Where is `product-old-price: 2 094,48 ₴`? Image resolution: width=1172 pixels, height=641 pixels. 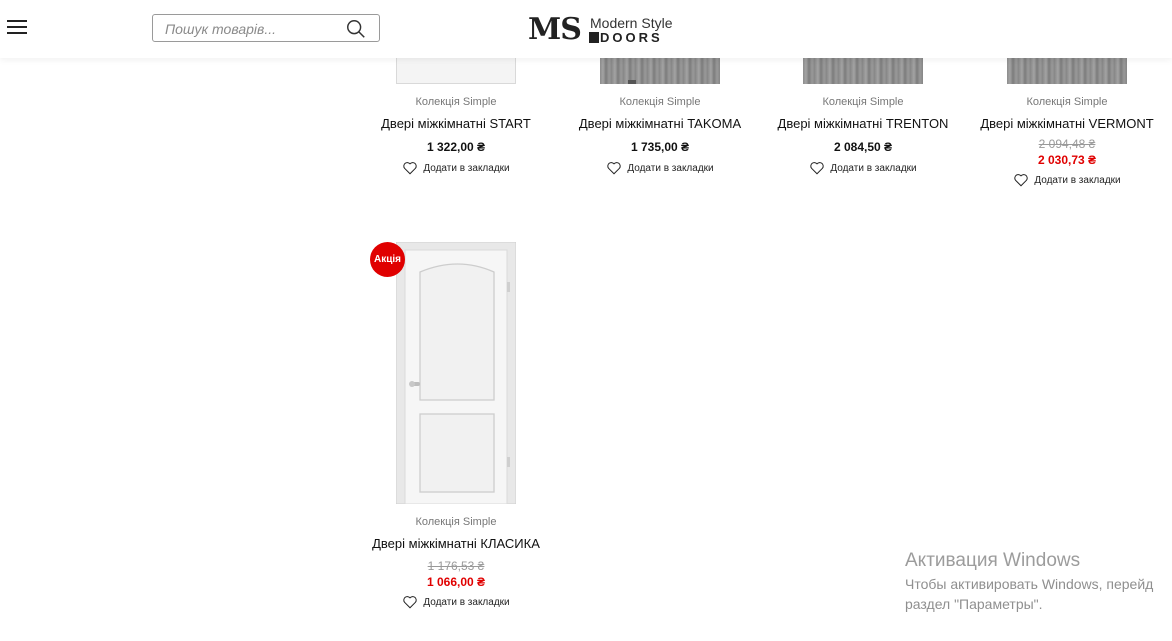 product-old-price: 2 094,48 ₴ is located at coordinates (1067, 144).